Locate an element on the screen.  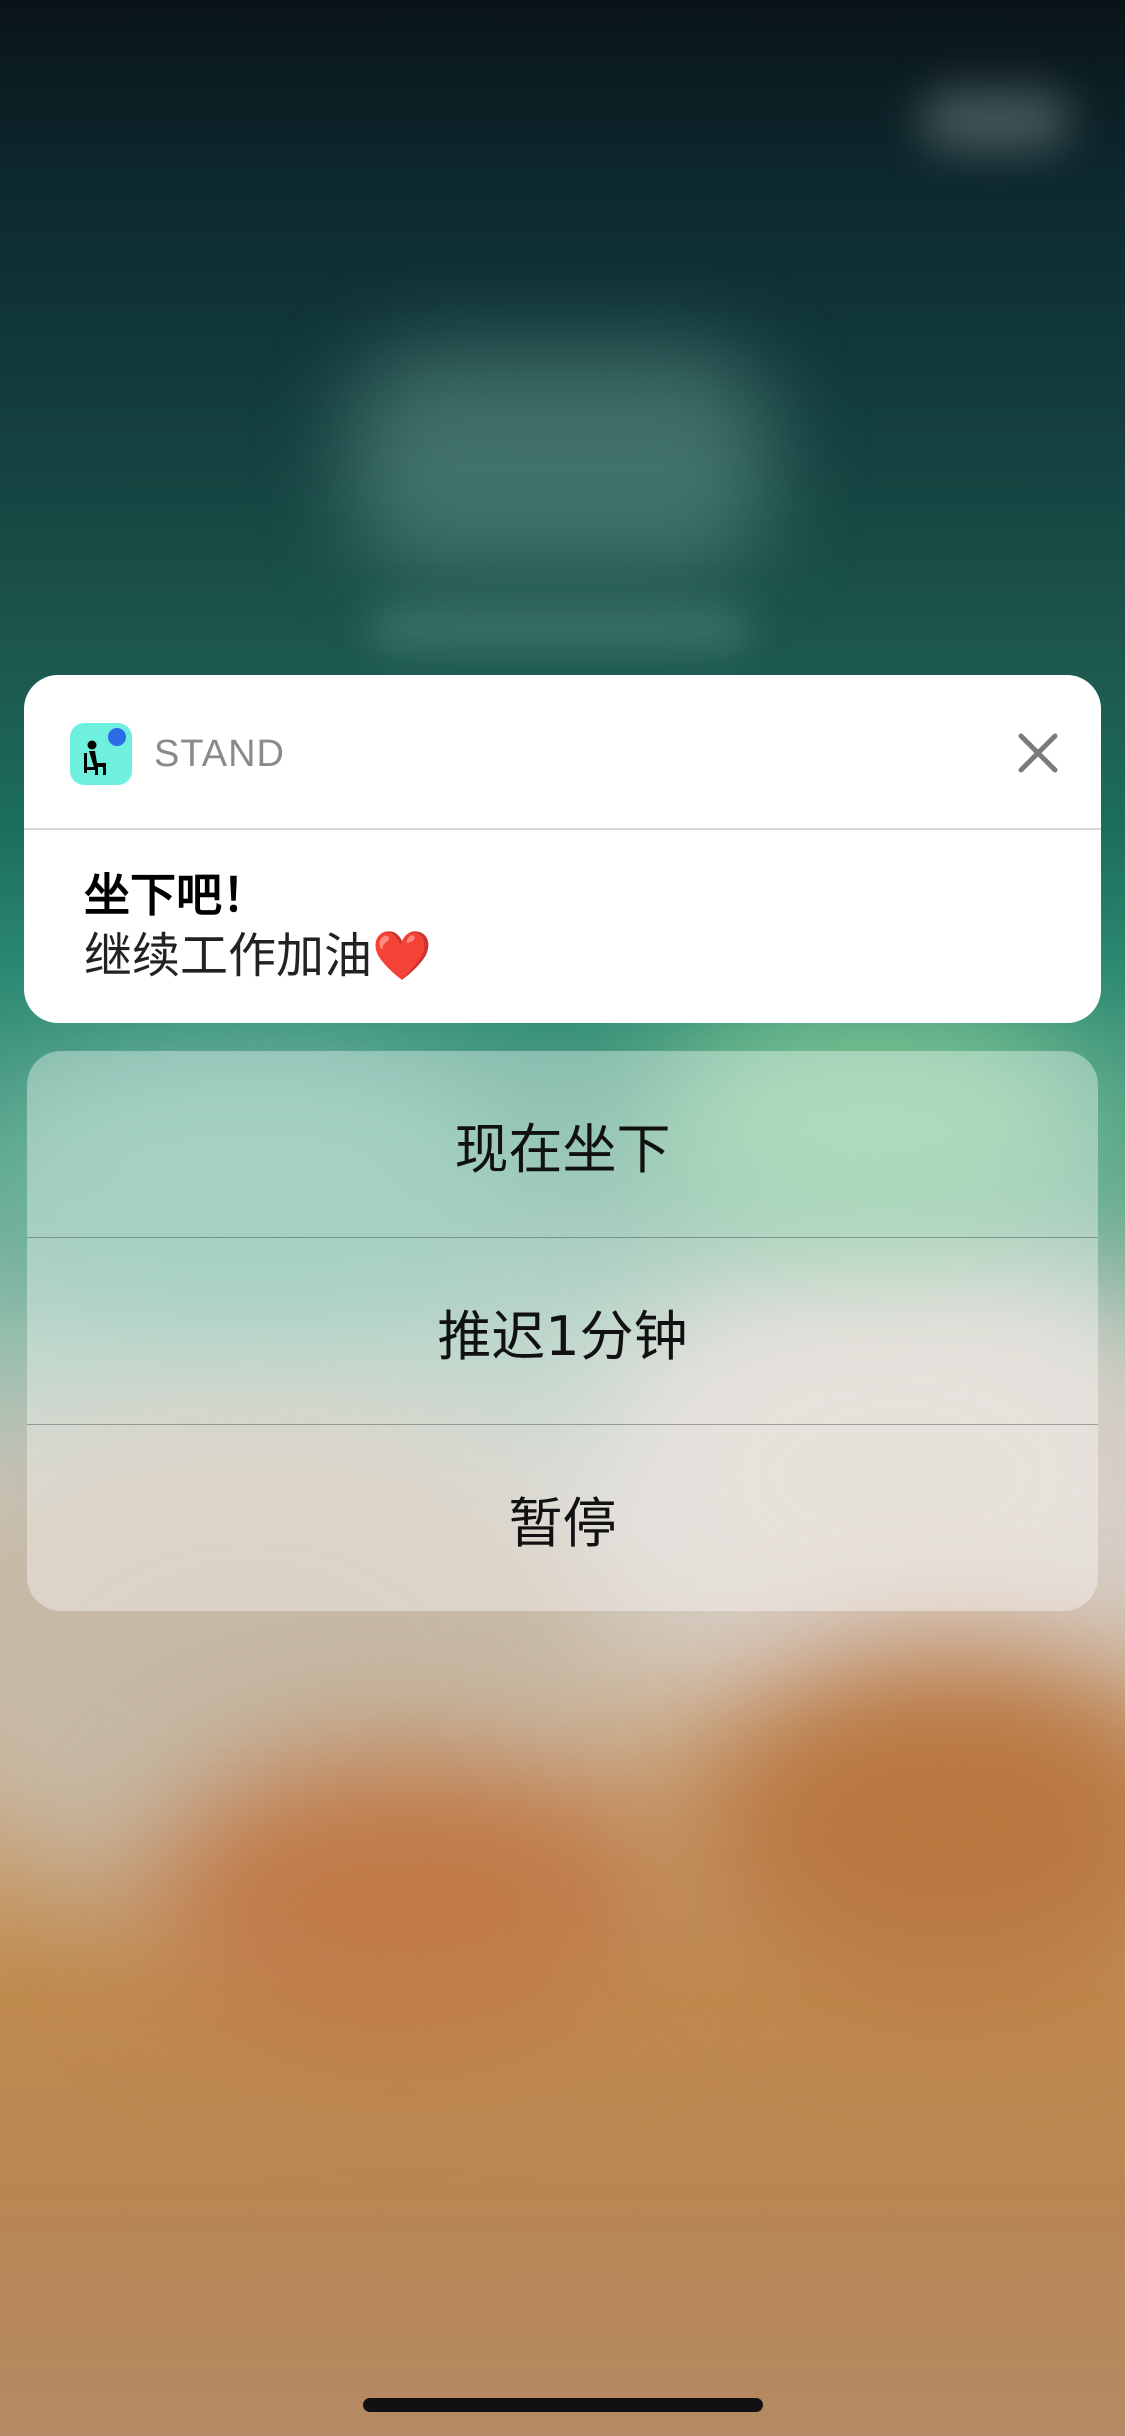
home-indicator is located at coordinates (563, 2405).